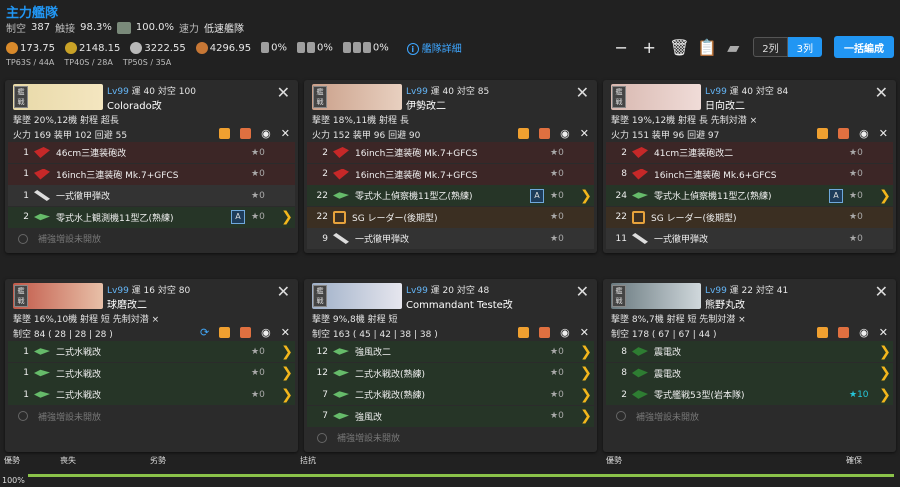 The image size is (900, 487). What do you see at coordinates (426, 104) in the screenshot?
I see `ship-name: 伊勢改二` at bounding box center [426, 104].